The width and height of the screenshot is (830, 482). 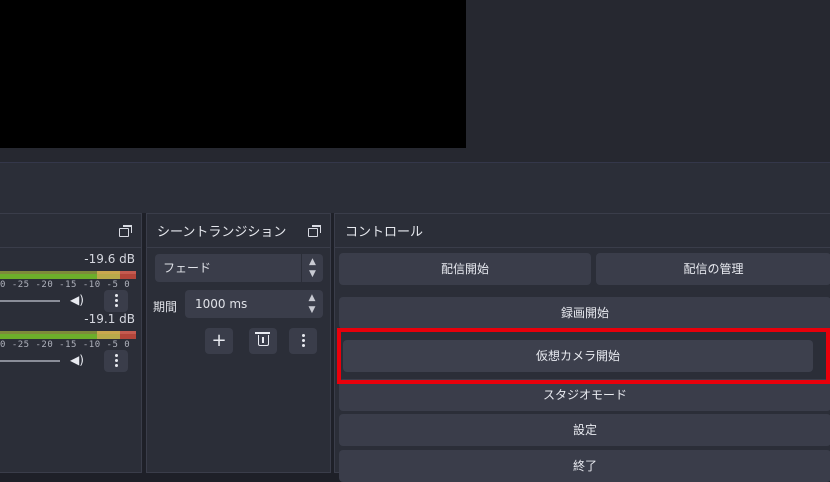 What do you see at coordinates (582, 231) in the screenshot?
I see `controls-header: コントロール` at bounding box center [582, 231].